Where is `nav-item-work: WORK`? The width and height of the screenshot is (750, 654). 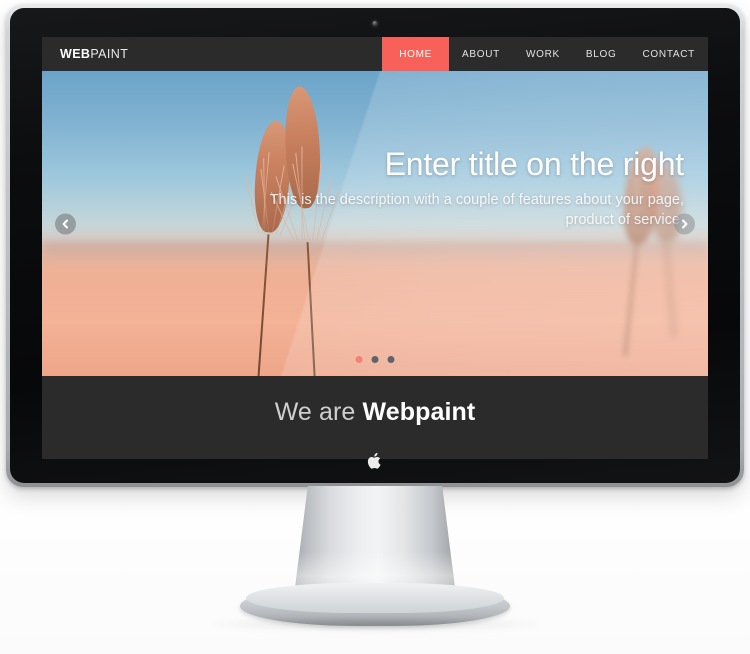 nav-item-work: WORK is located at coordinates (543, 54).